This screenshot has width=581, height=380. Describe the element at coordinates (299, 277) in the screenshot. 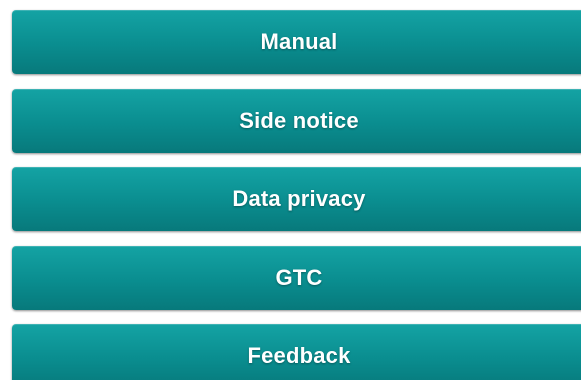

I see `gtc-button-label: GTC` at that location.